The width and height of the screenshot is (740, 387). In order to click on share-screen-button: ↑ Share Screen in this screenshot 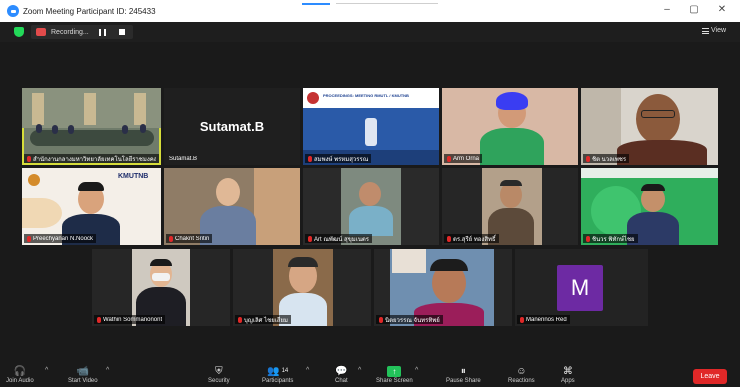, I will do `click(394, 374)`.